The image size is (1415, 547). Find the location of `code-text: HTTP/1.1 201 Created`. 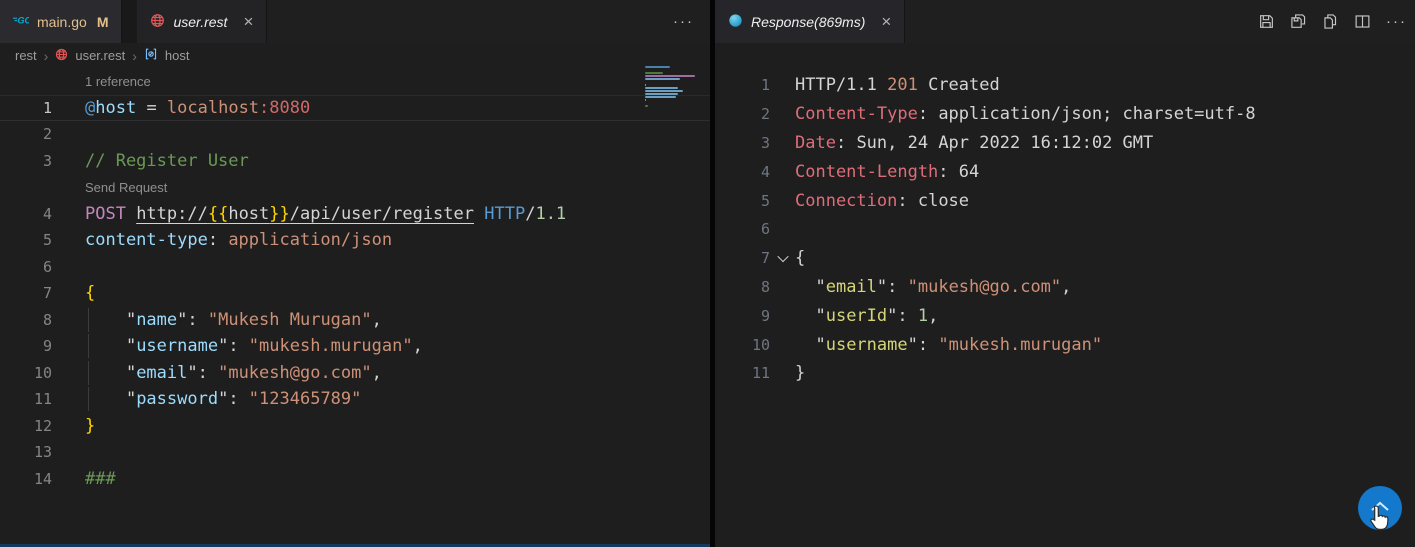

code-text: HTTP/1.1 201 Created is located at coordinates (897, 85).